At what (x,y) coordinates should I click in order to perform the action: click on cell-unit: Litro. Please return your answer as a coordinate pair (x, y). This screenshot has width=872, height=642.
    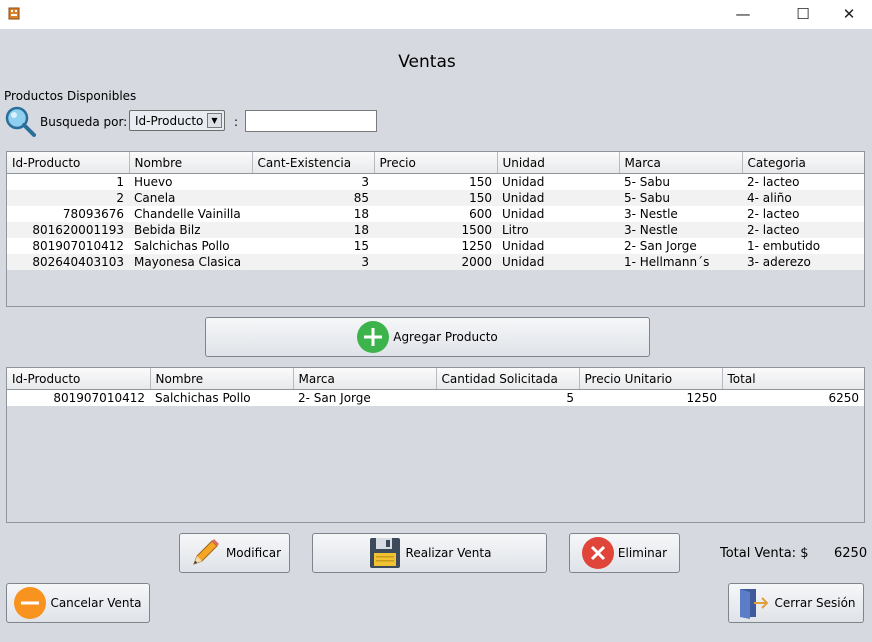
    Looking at the image, I should click on (558, 230).